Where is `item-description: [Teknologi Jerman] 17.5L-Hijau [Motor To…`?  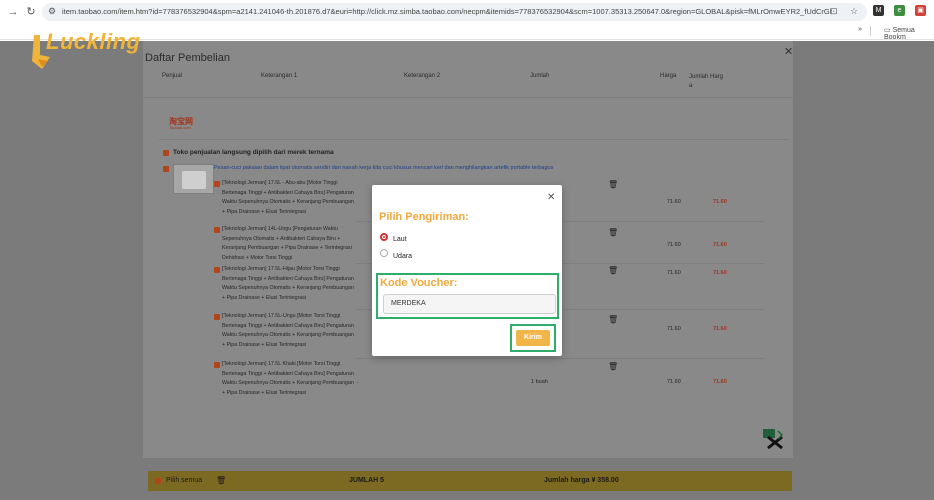 item-description: [Teknologi Jerman] 17.5L-Hijau [Motor To… is located at coordinates (288, 283).